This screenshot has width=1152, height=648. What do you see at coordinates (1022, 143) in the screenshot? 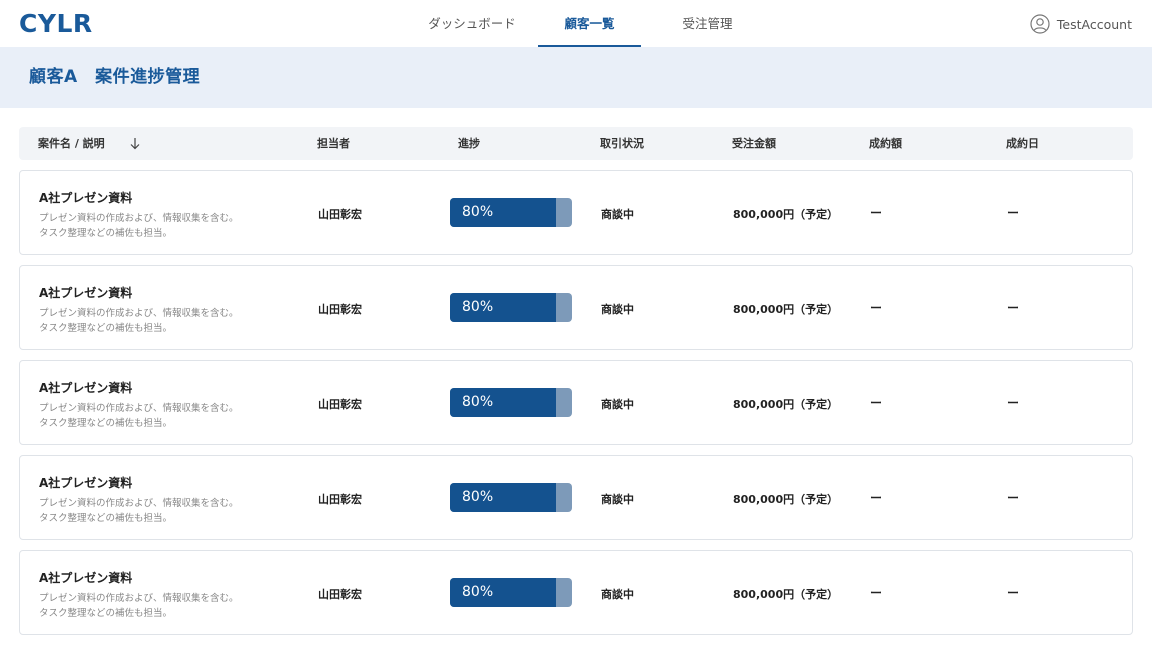
I see `header-closed-date: 成約日` at bounding box center [1022, 143].